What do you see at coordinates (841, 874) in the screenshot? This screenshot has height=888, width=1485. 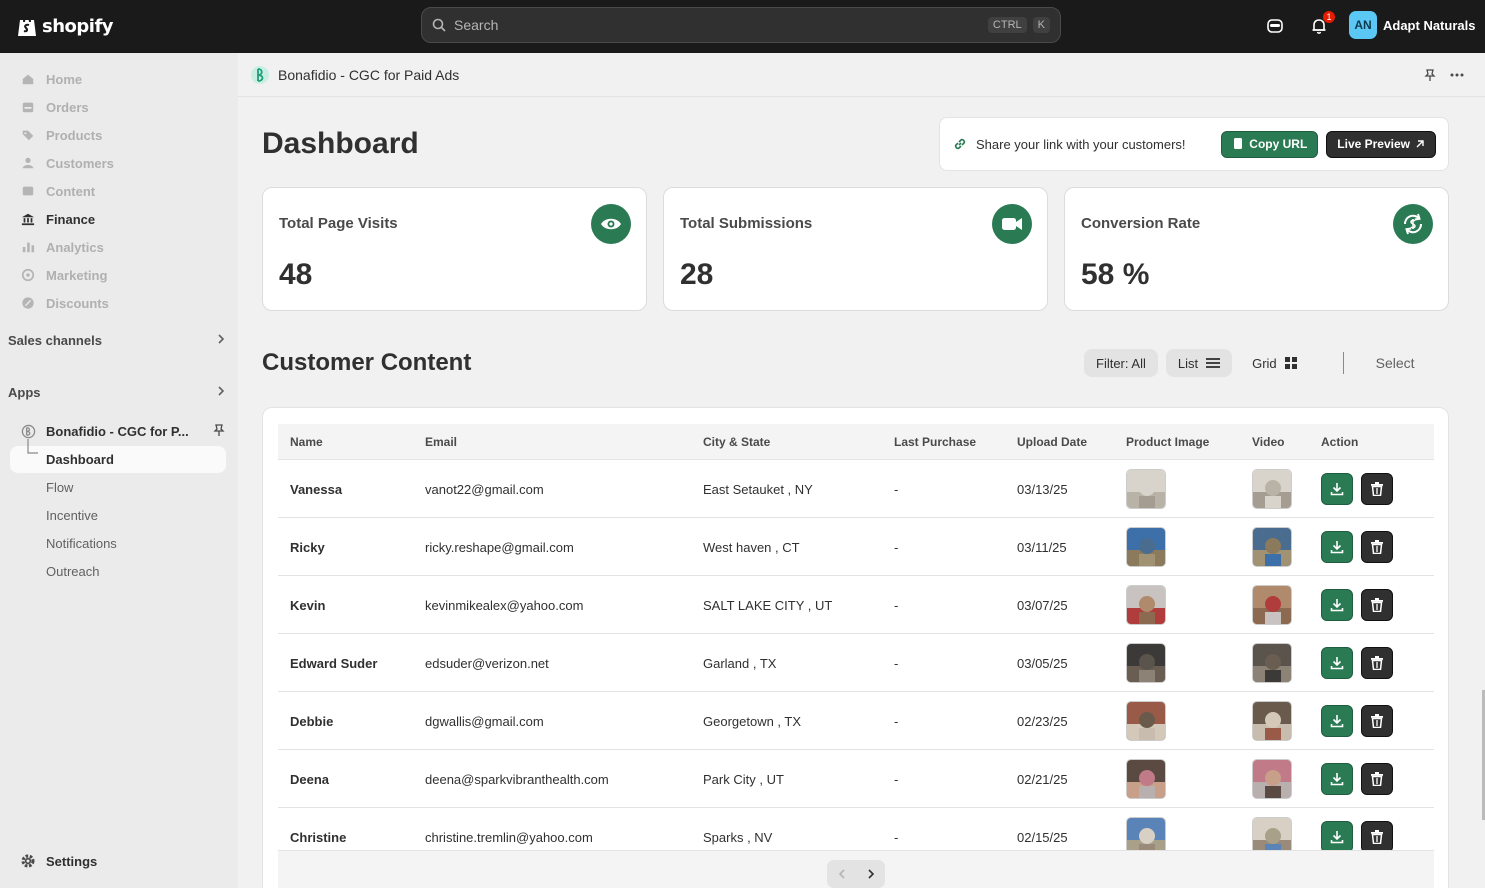 I see `prev-page-button` at bounding box center [841, 874].